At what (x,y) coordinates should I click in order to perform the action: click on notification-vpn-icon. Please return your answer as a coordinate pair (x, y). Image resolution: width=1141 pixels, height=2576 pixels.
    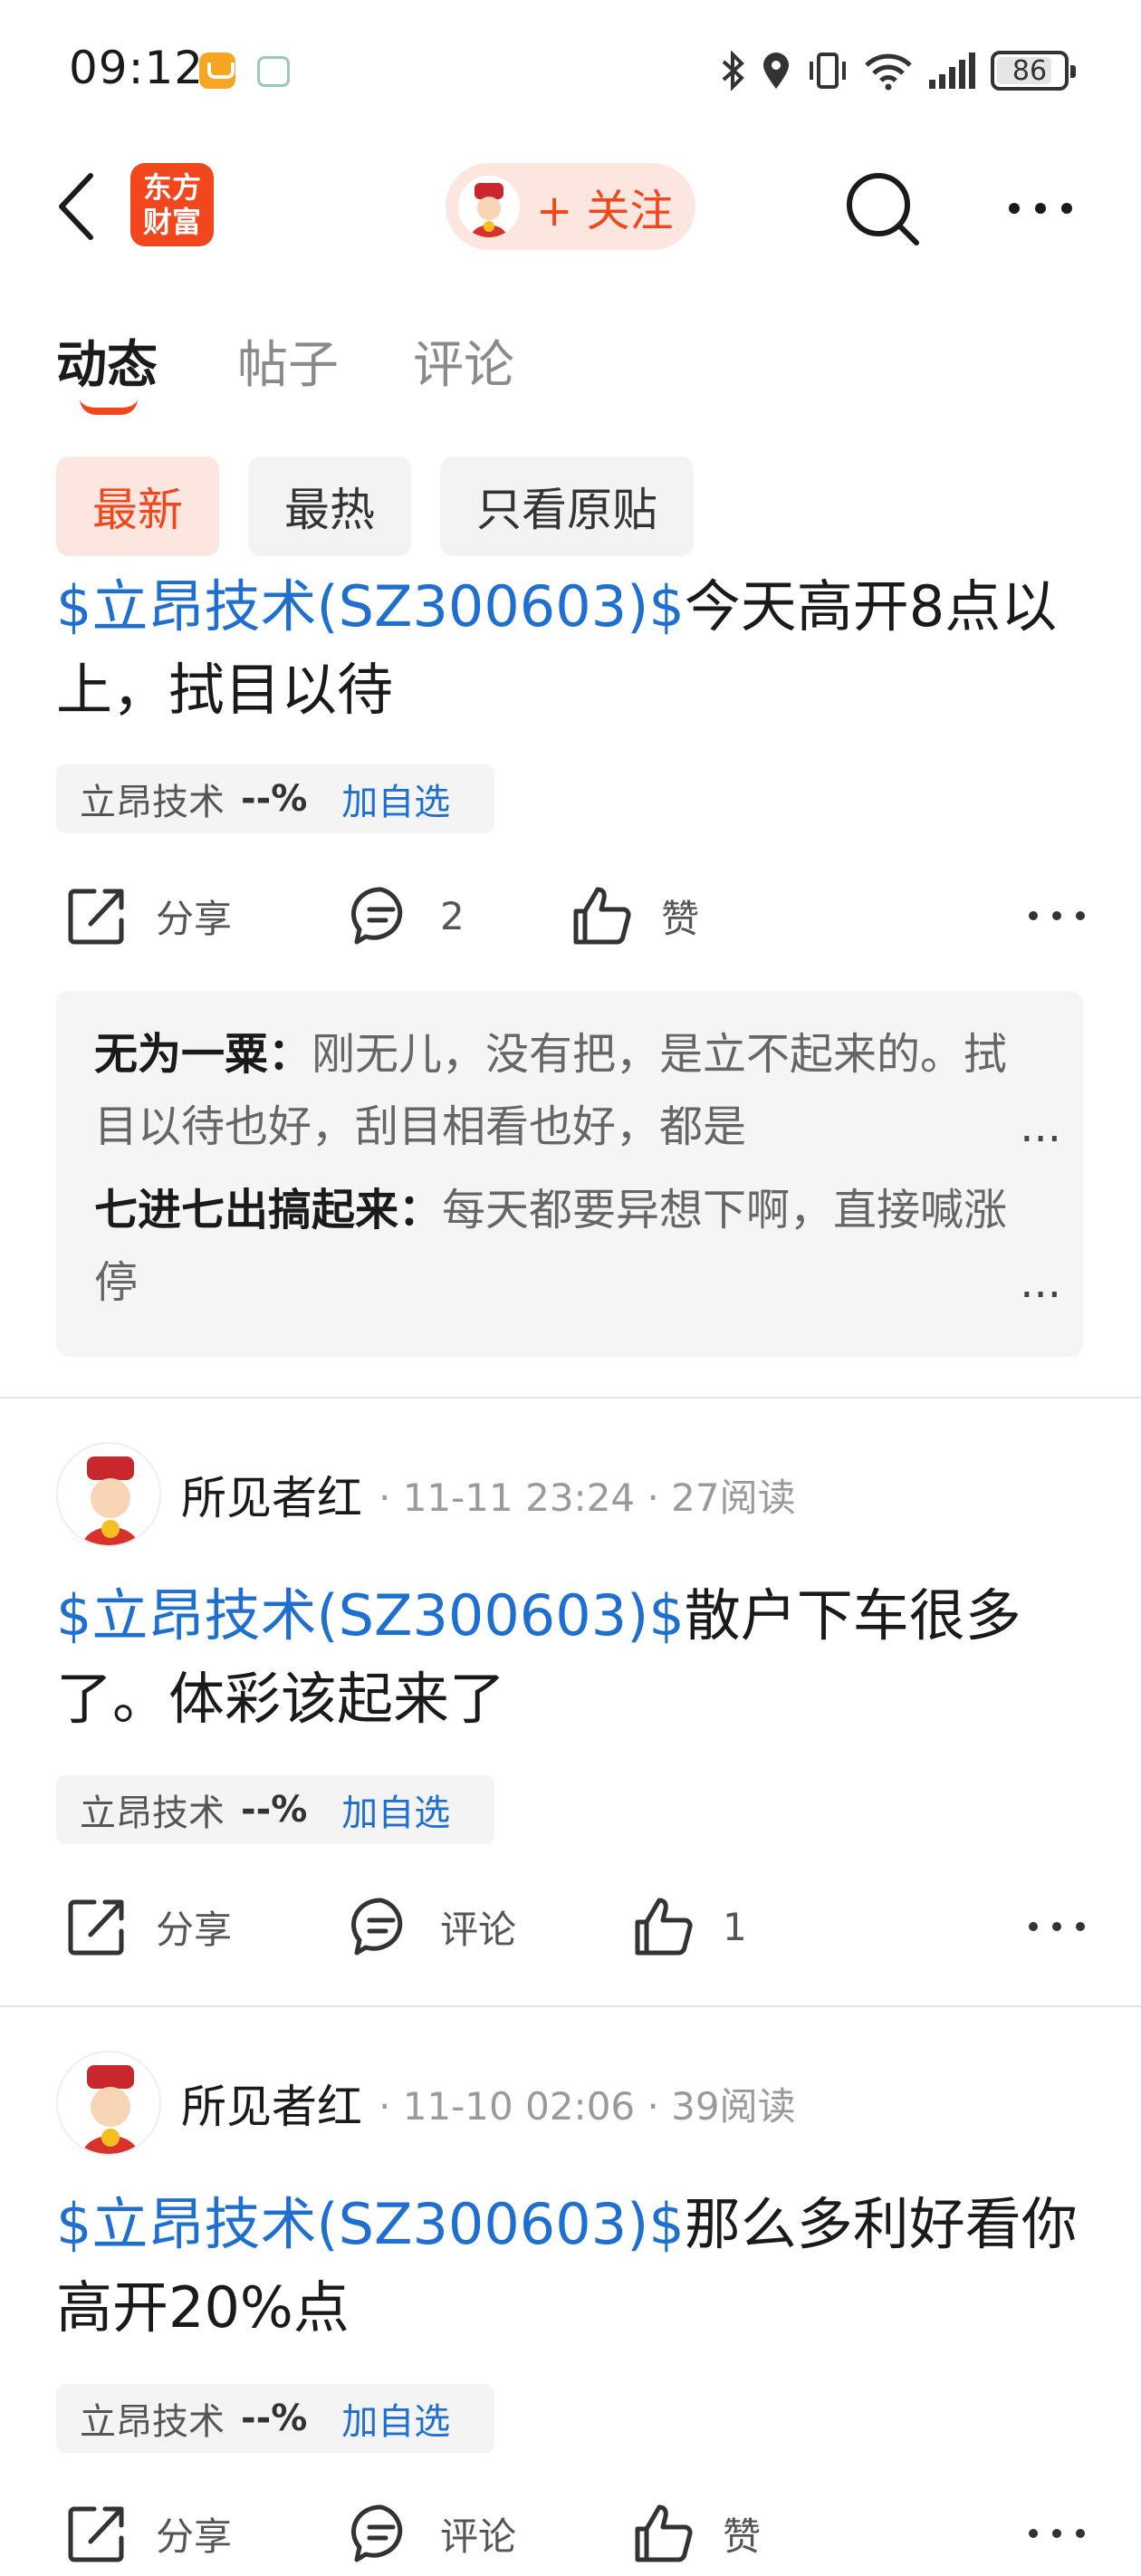
    Looking at the image, I should click on (273, 71).